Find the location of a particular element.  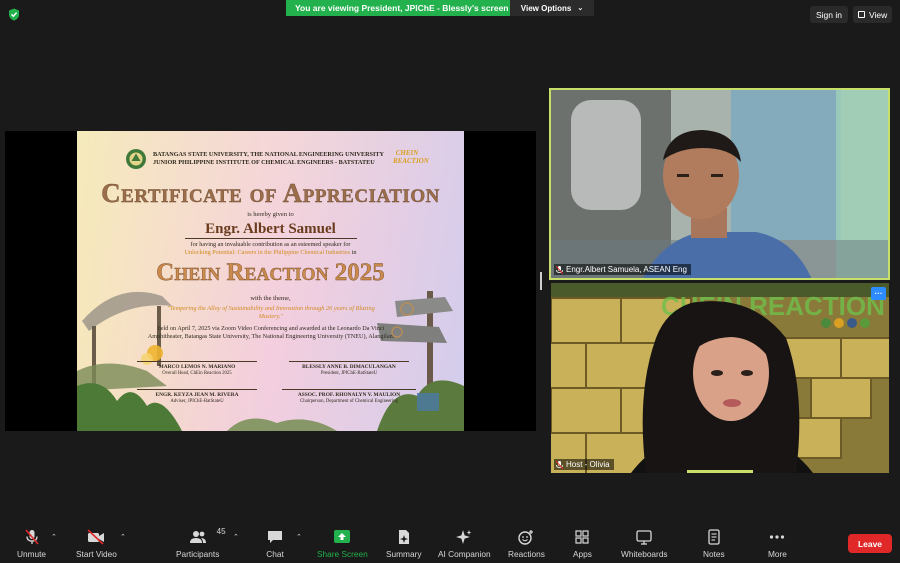

participant-video-albert: Engr.Albert Samuela, ASEAN Eng is located at coordinates (719, 184).